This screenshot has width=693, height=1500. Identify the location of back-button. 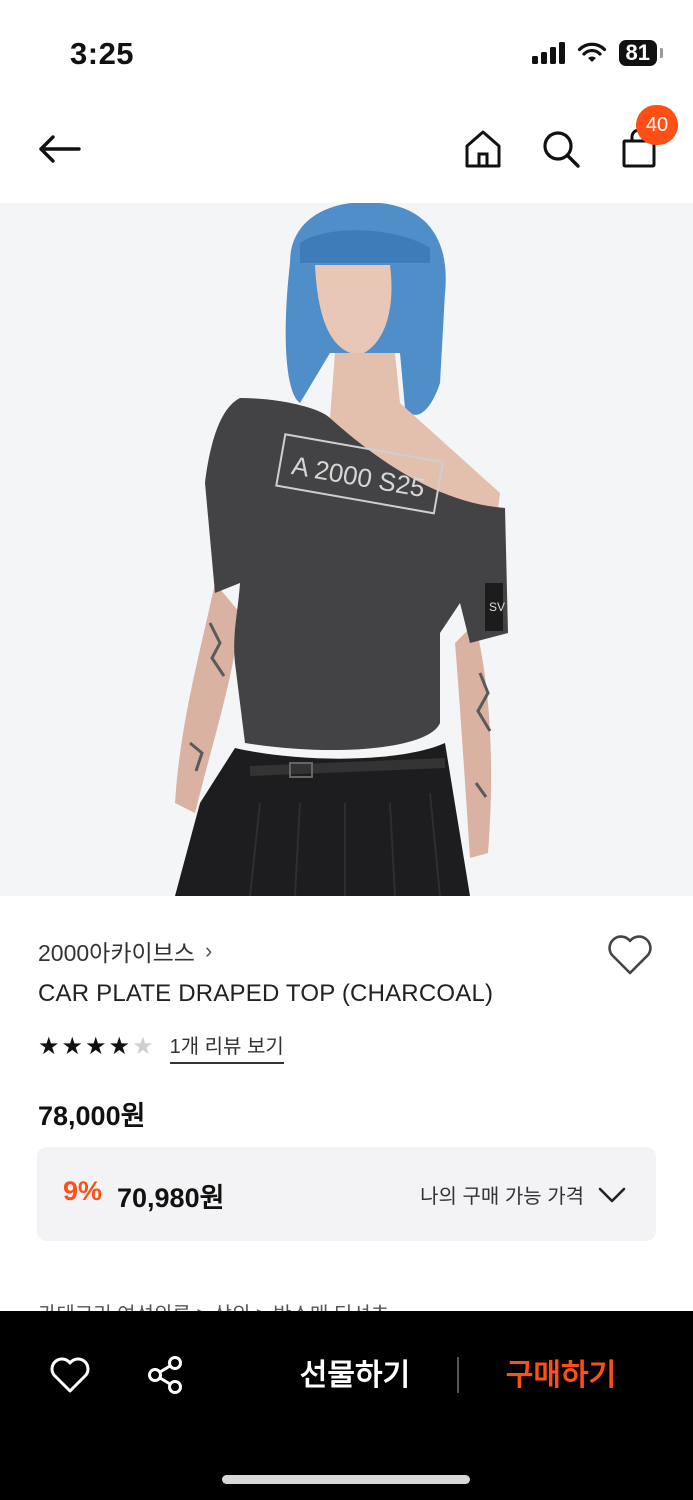
(59, 149).